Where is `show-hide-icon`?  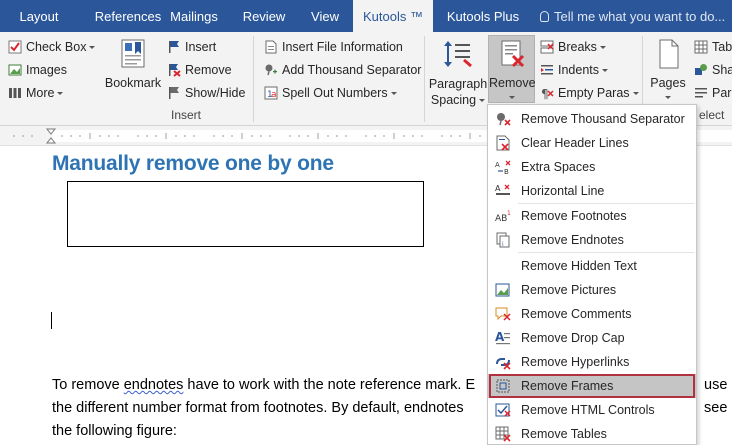 show-hide-icon is located at coordinates (174, 93).